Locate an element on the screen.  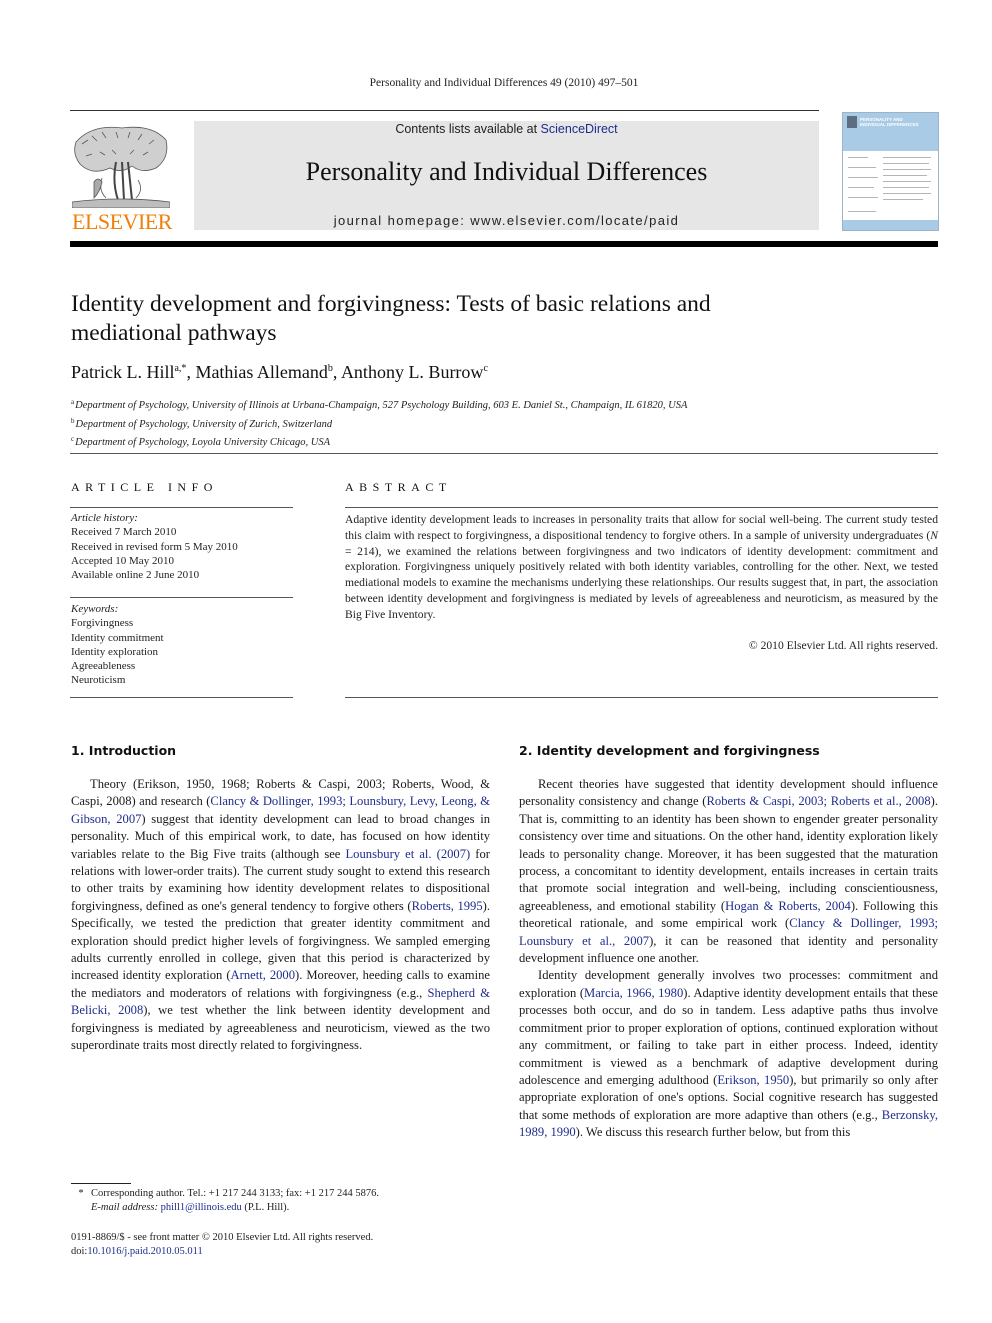
journal-title: Personality and Individual Differences is located at coordinates (506, 171).